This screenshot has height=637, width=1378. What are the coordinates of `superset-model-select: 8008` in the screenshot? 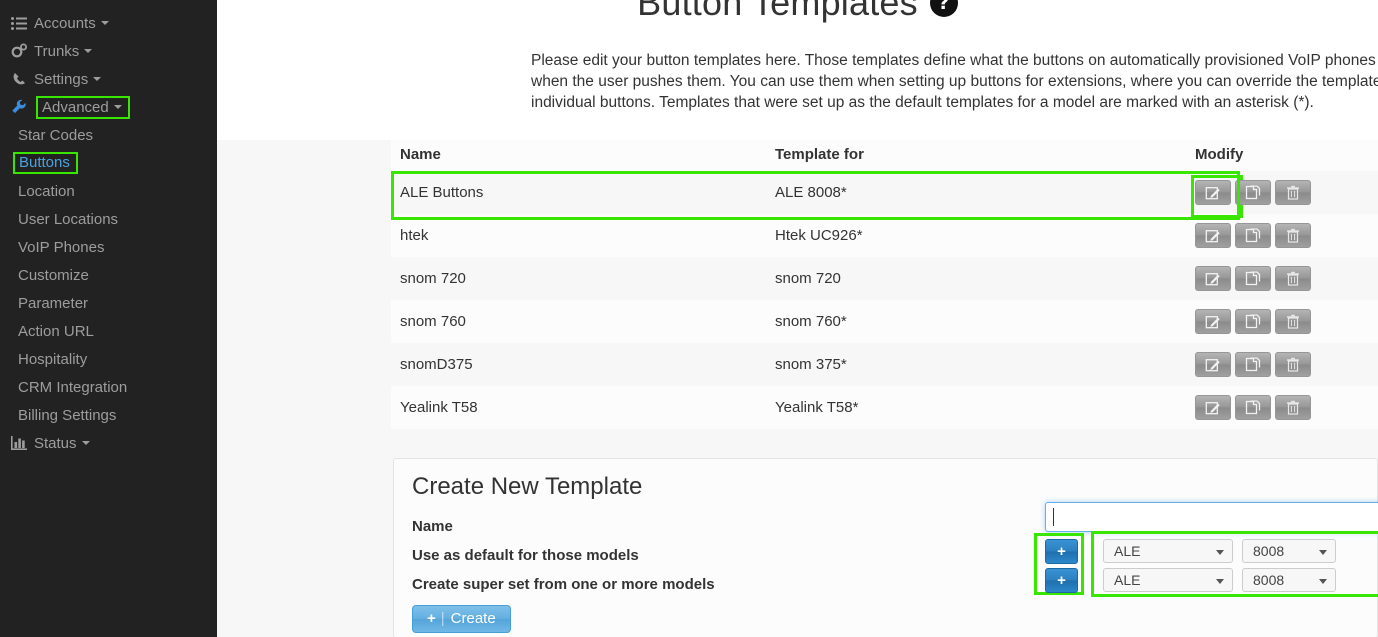 It's located at (1289, 580).